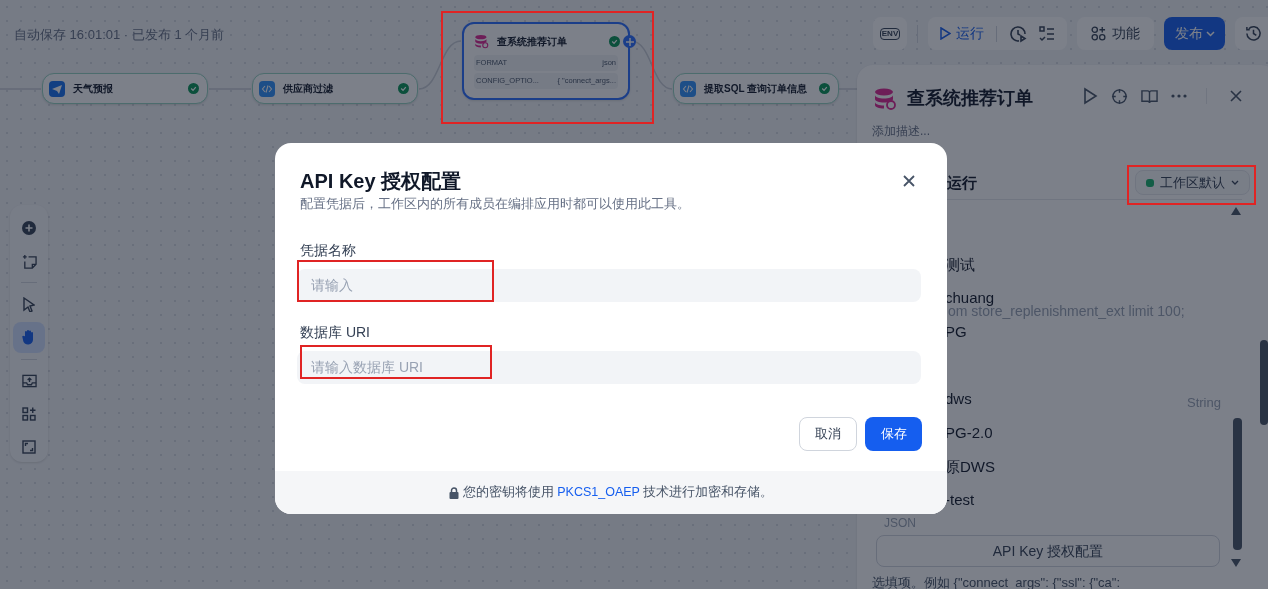  What do you see at coordinates (57, 88) in the screenshot?
I see `plane-icon` at bounding box center [57, 88].